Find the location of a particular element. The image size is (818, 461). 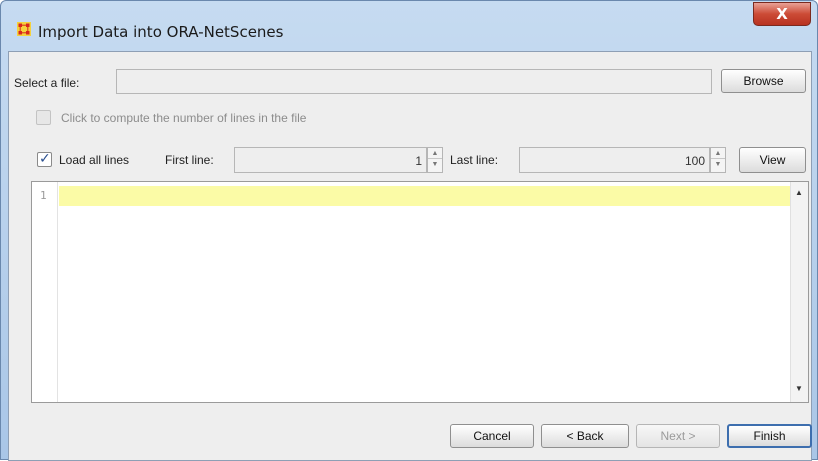

finish-button: Finish is located at coordinates (769, 436).